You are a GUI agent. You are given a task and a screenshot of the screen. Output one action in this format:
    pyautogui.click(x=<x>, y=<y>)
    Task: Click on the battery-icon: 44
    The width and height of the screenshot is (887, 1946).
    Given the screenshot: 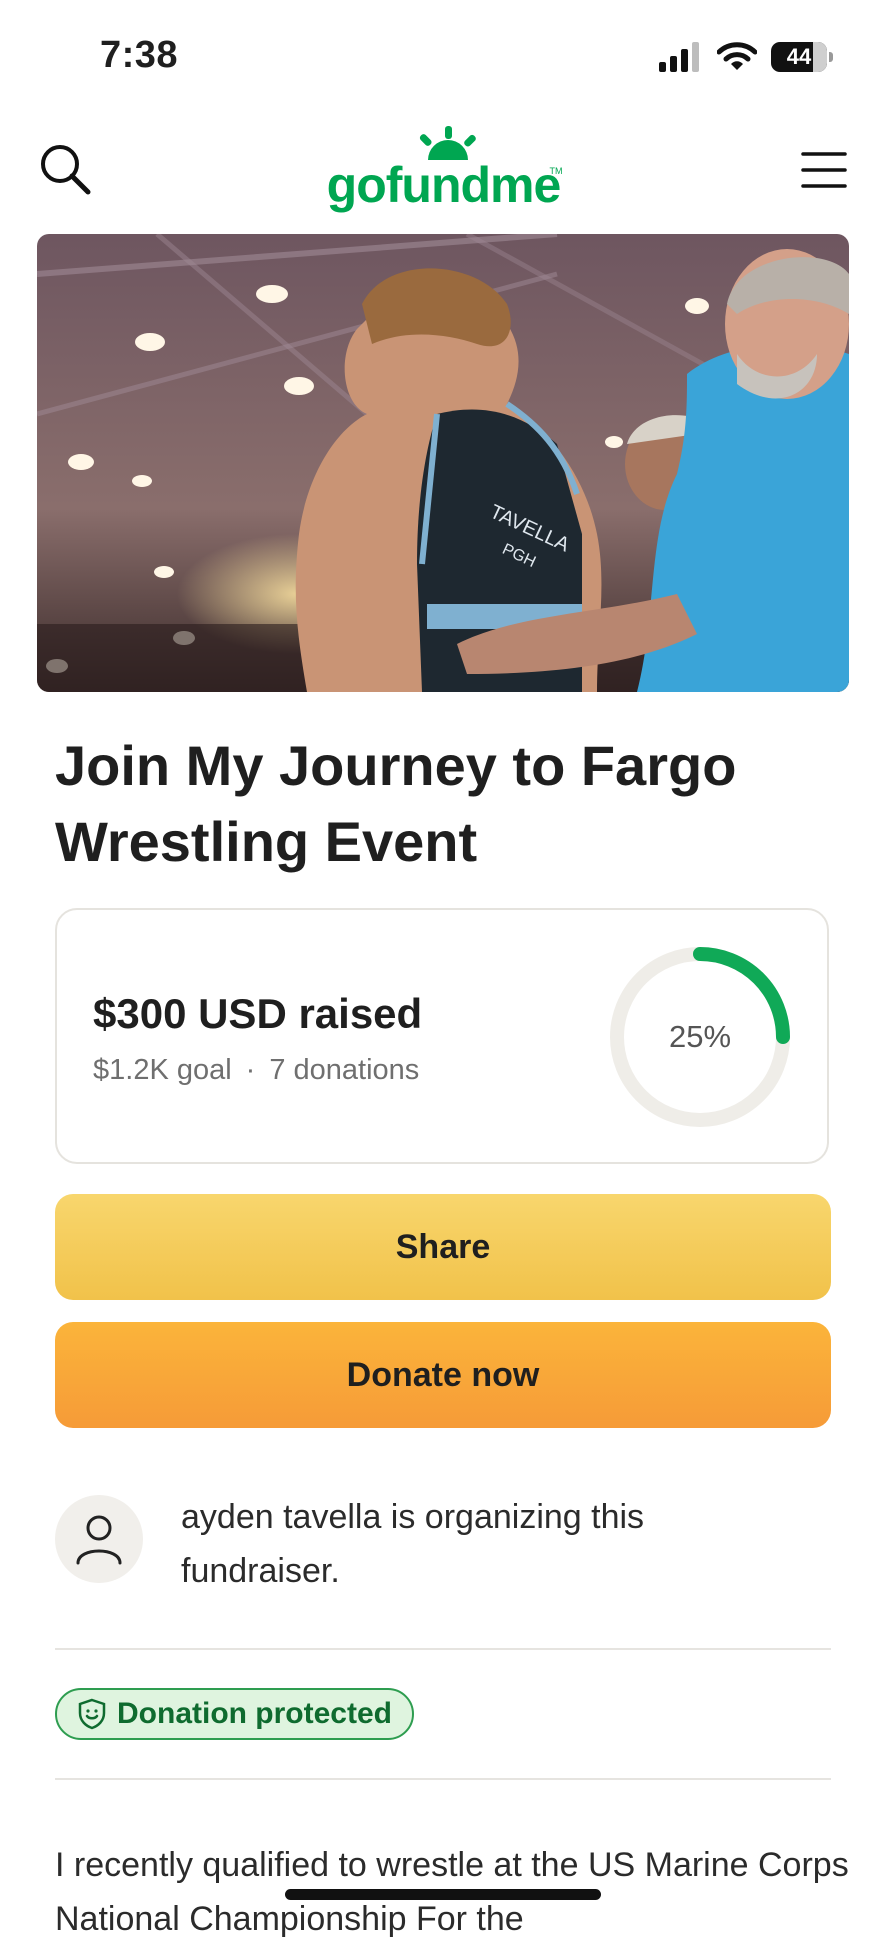 What is the action you would take?
    pyautogui.click(x=802, y=57)
    